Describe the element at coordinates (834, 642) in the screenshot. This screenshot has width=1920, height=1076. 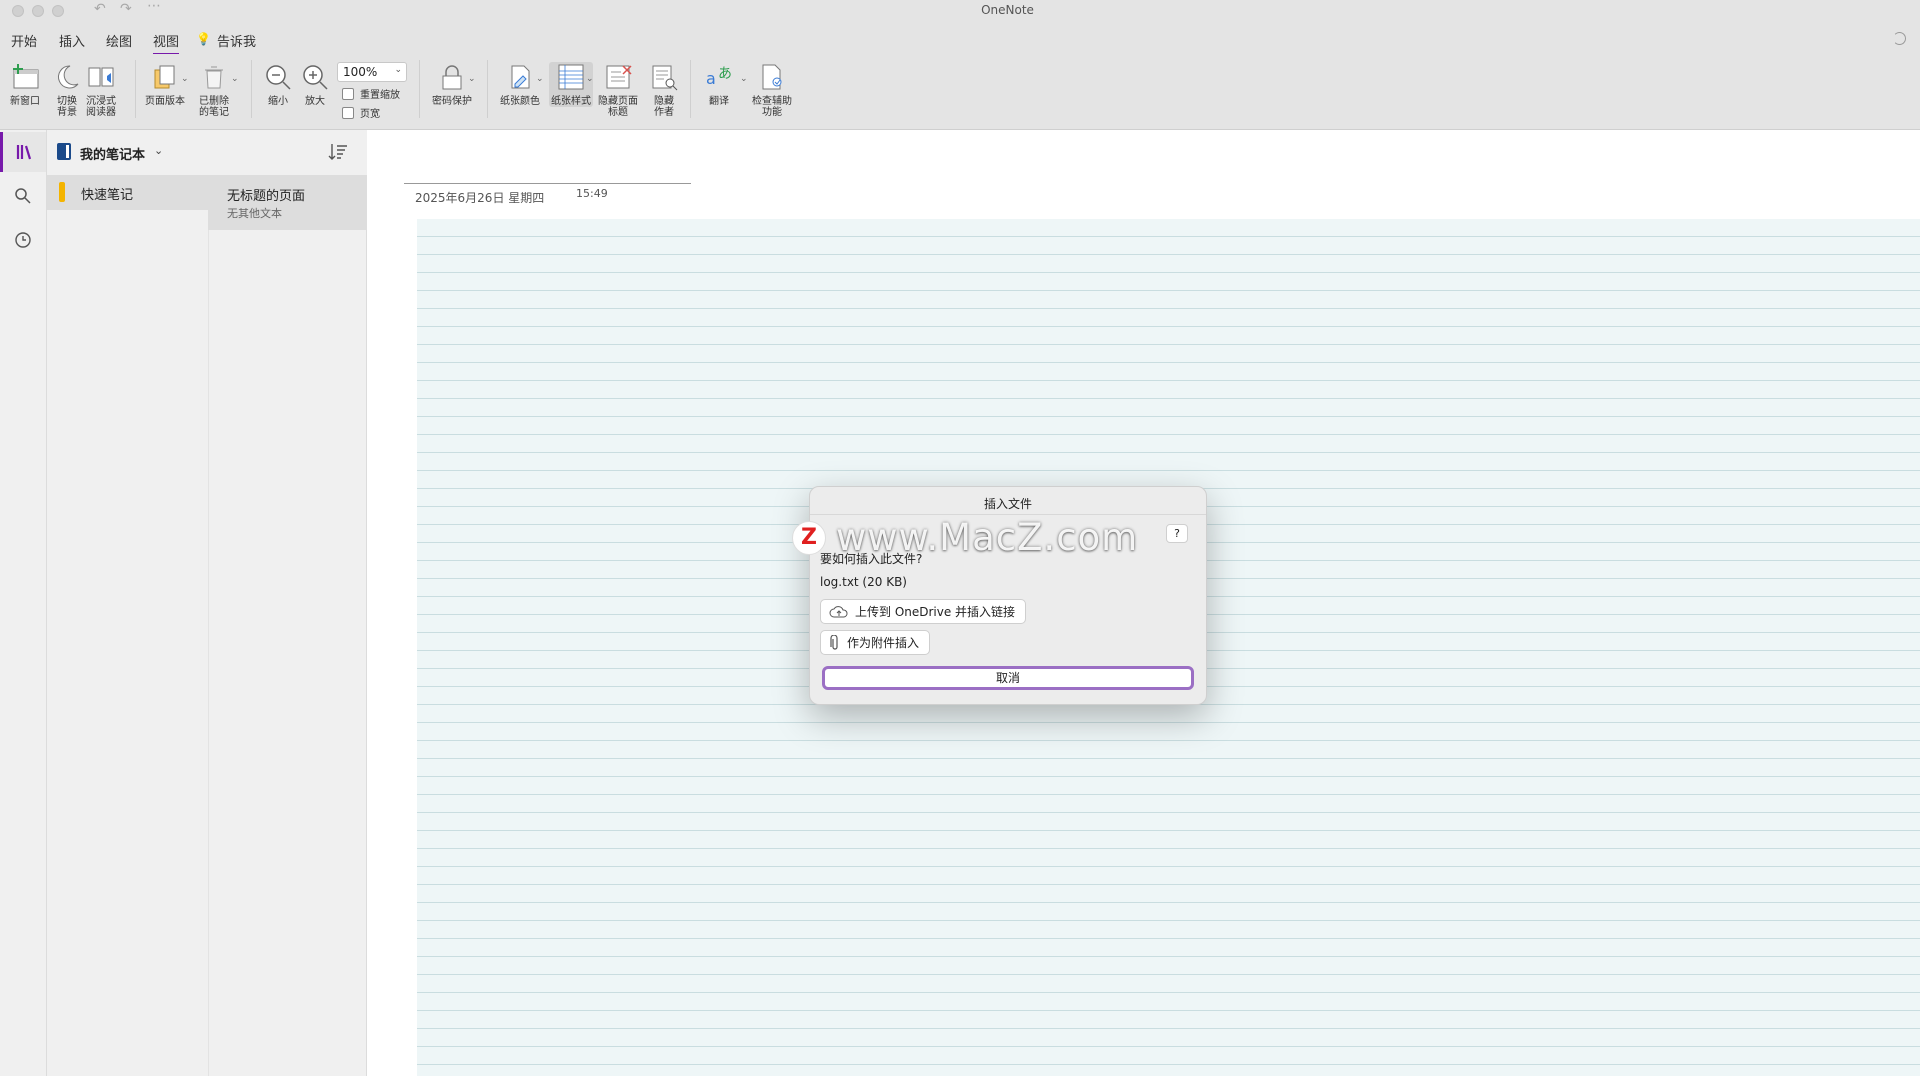
I see `paperclip-icon` at that location.